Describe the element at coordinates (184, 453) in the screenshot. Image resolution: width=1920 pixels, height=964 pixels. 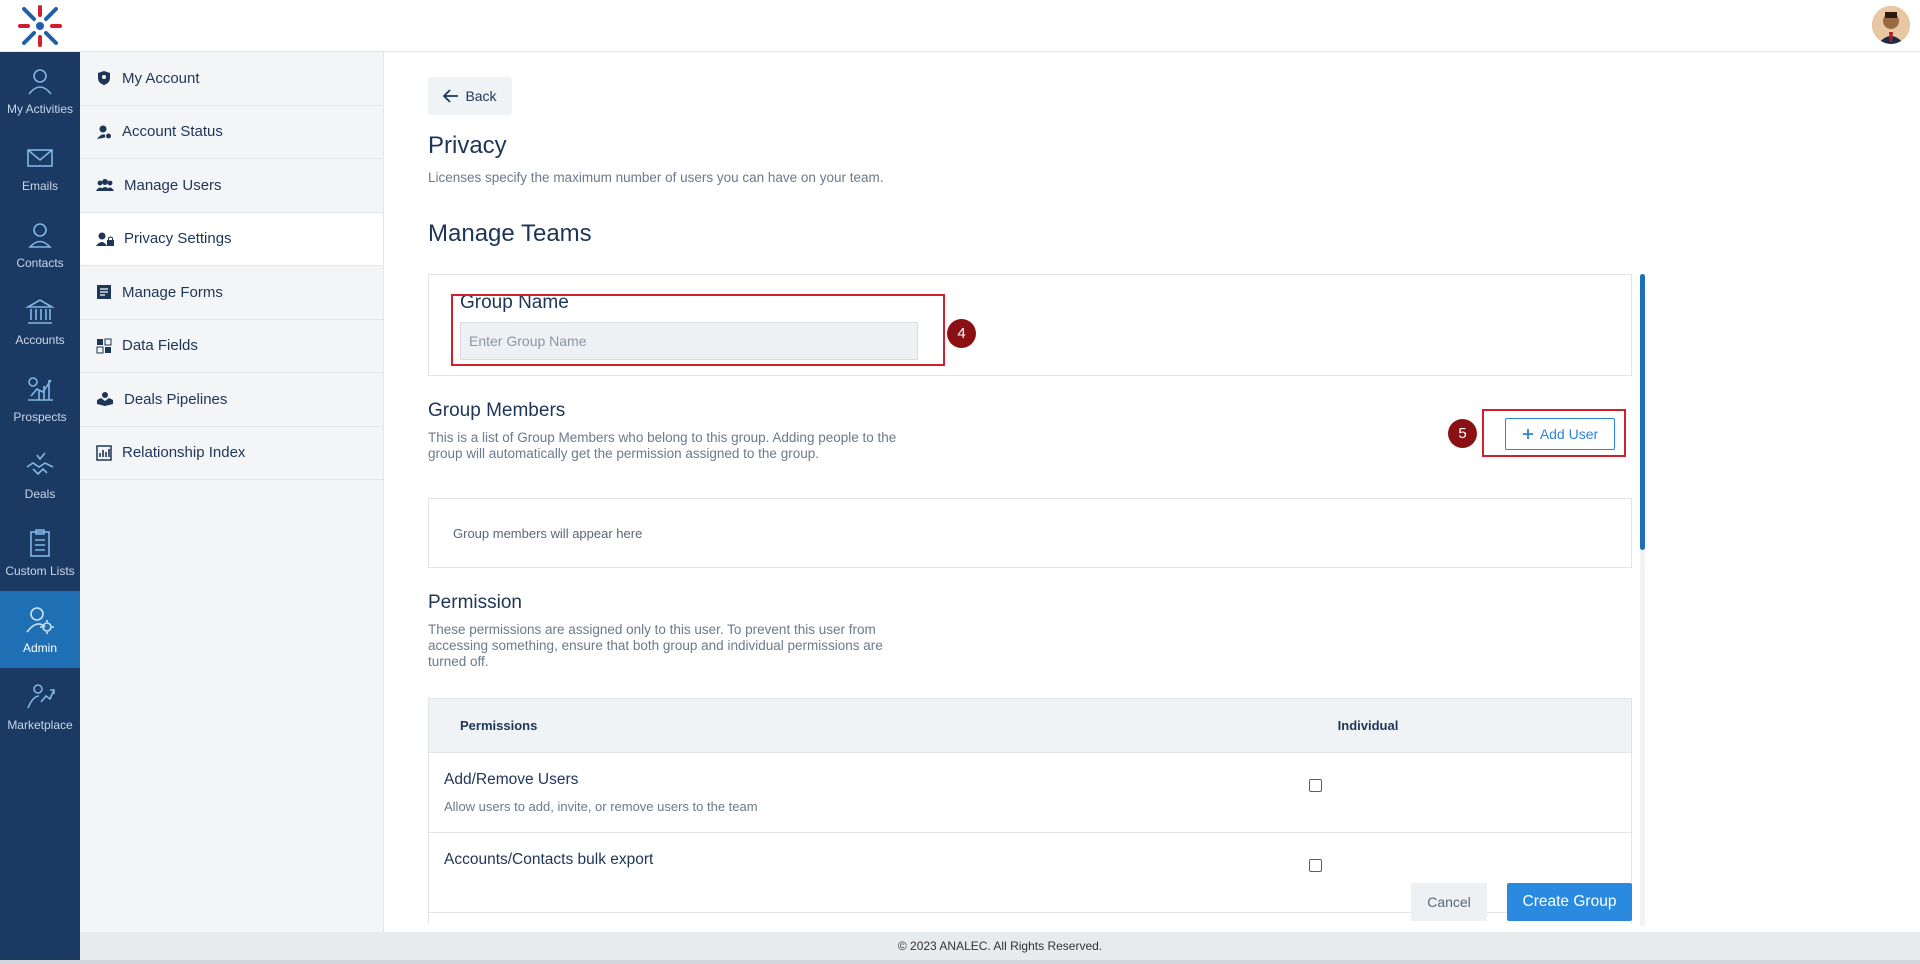
I see `sidebar-item-label: Relationship Index` at that location.